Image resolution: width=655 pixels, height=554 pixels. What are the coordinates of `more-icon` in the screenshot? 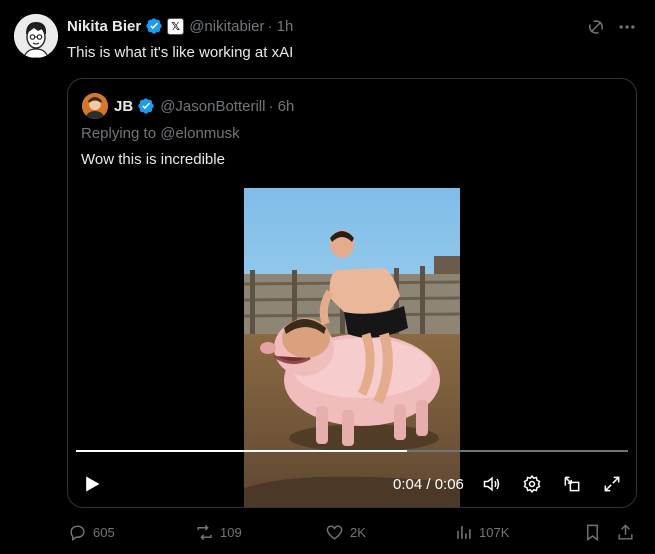 It's located at (627, 27).